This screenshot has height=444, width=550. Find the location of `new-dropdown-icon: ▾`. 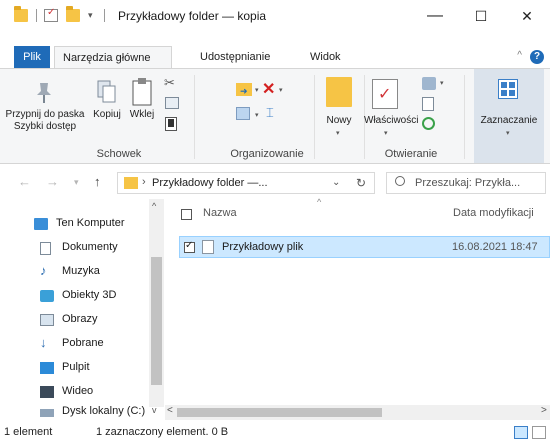

new-dropdown-icon: ▾ is located at coordinates (338, 133).